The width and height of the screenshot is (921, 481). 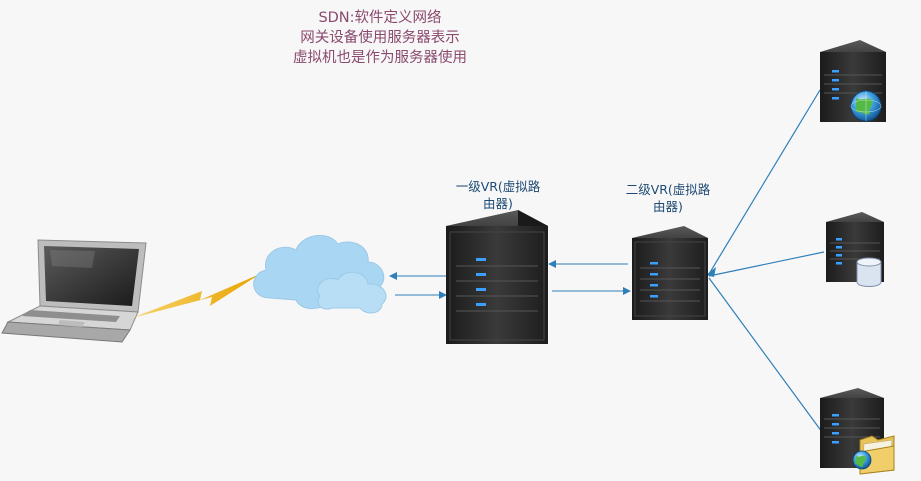 I want to click on database-icon, so click(x=869, y=272).